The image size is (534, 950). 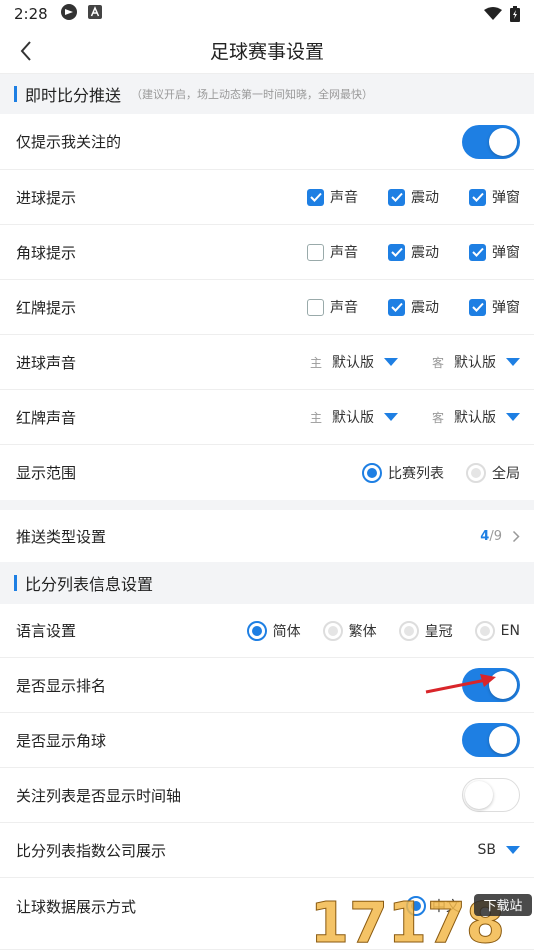 I want to click on chevron-left-icon, so click(x=25, y=51).